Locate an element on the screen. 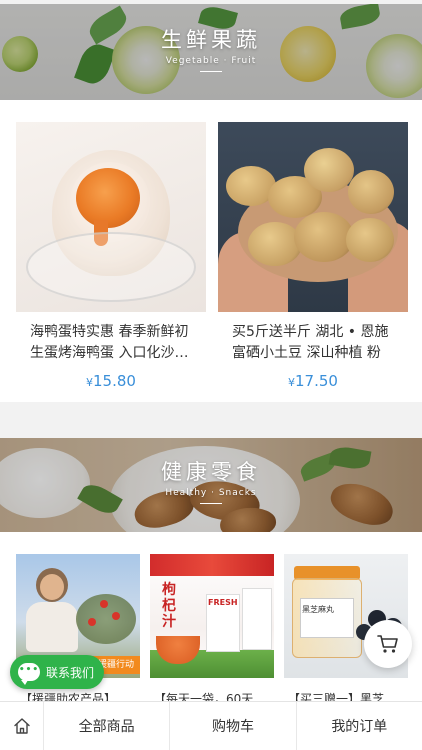 The image size is (422, 750). bottom-tab-bar: 全部商品 购物车 我的订单 is located at coordinates (211, 725).